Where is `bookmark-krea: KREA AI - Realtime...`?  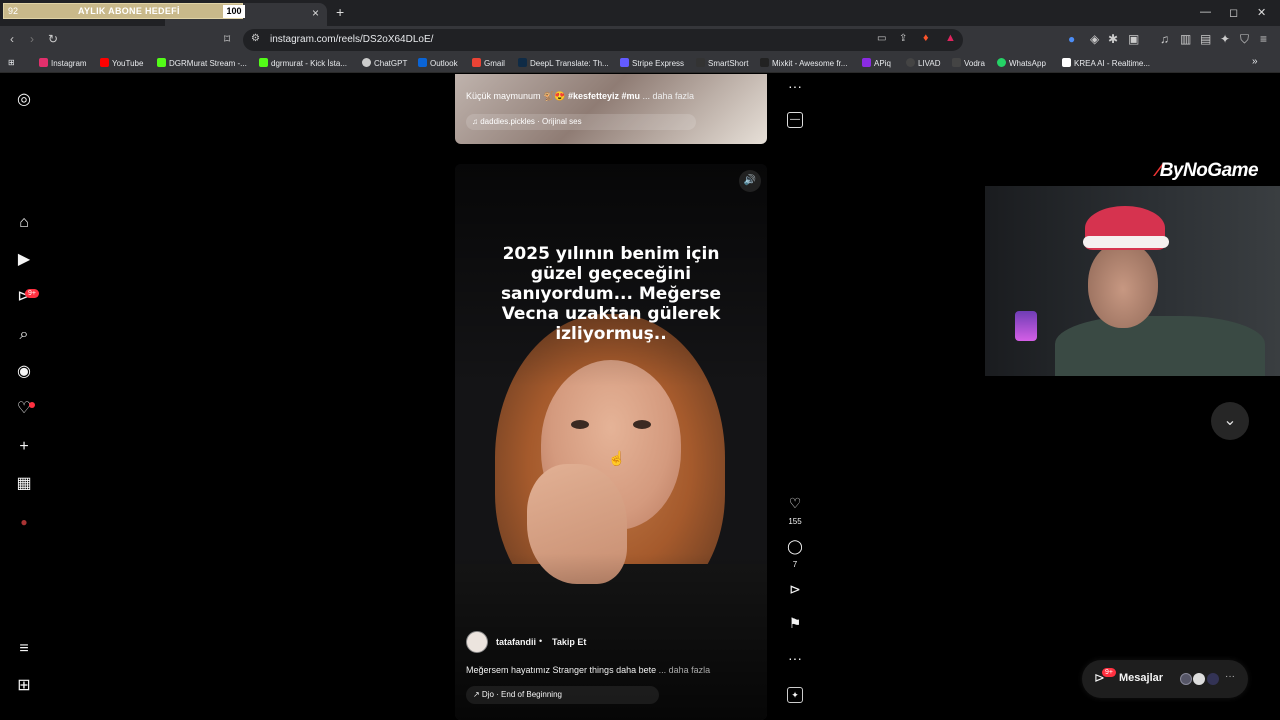 bookmark-krea: KREA AI - Realtime... is located at coordinates (1106, 63).